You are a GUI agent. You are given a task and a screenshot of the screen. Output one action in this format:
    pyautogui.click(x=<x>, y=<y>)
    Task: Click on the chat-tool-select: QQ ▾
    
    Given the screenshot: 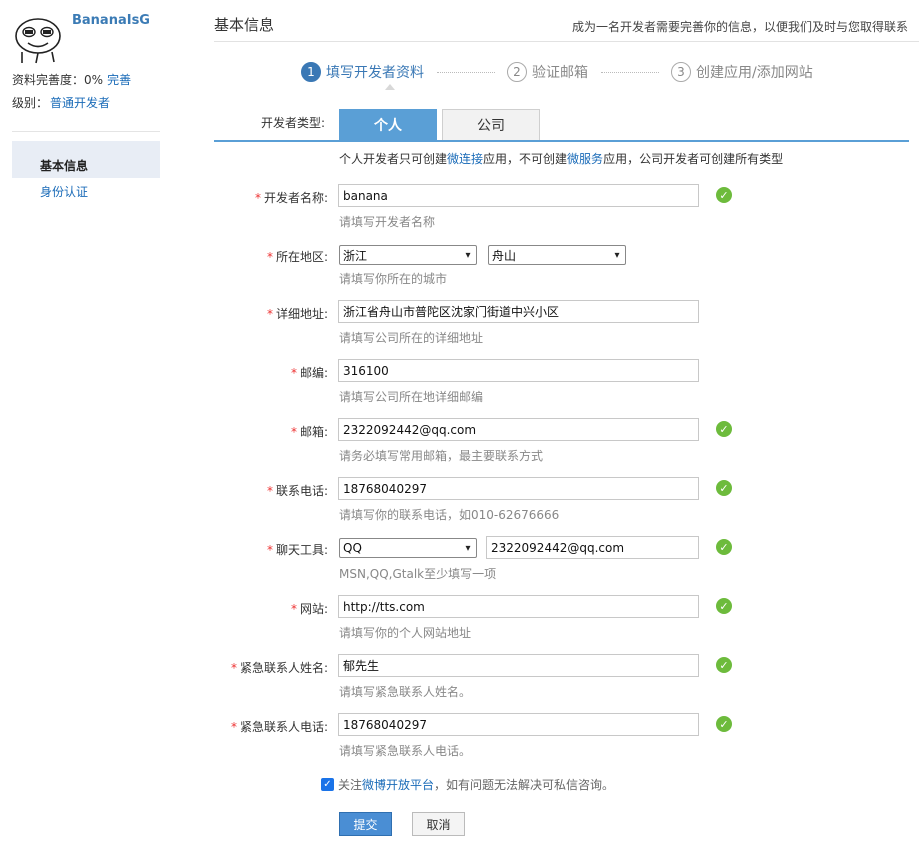 What is the action you would take?
    pyautogui.click(x=408, y=548)
    